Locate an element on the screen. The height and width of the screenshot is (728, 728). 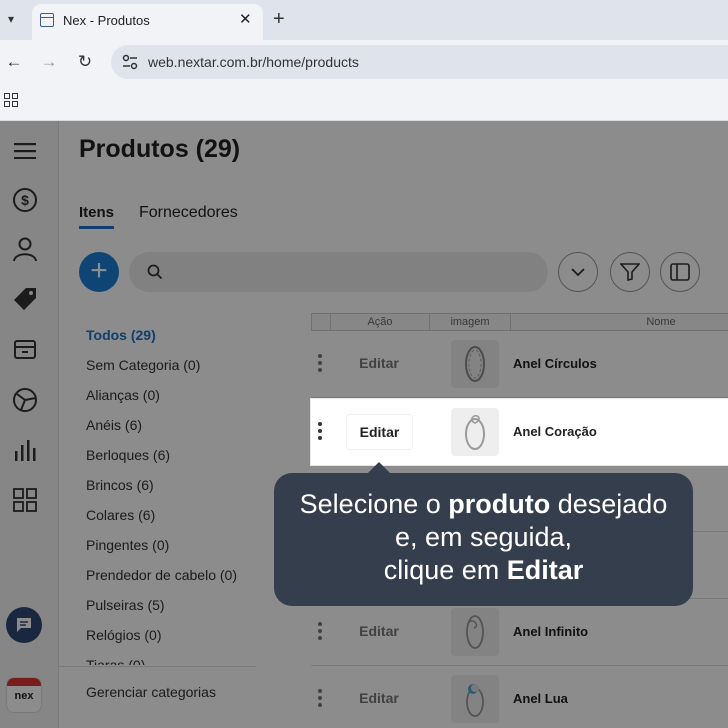
forward-icon: → is located at coordinates (49, 62).